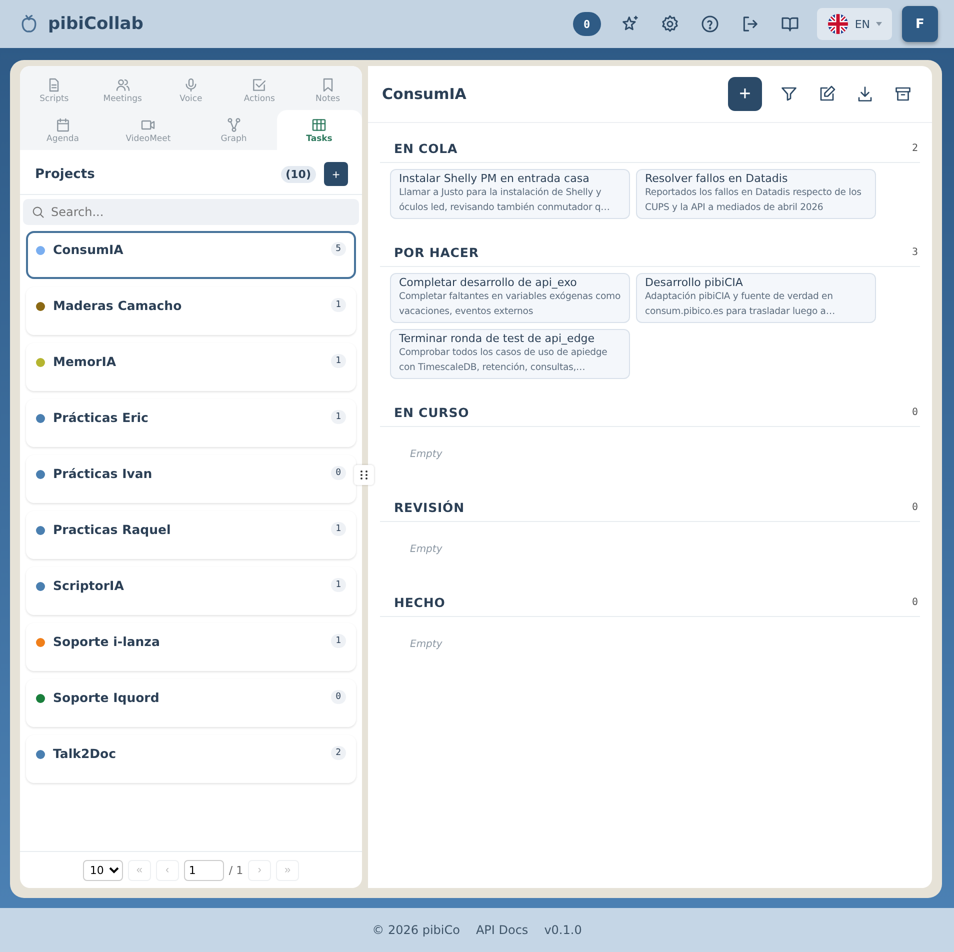 Image resolution: width=954 pixels, height=952 pixels. I want to click on graph-nodes-icon, so click(234, 124).